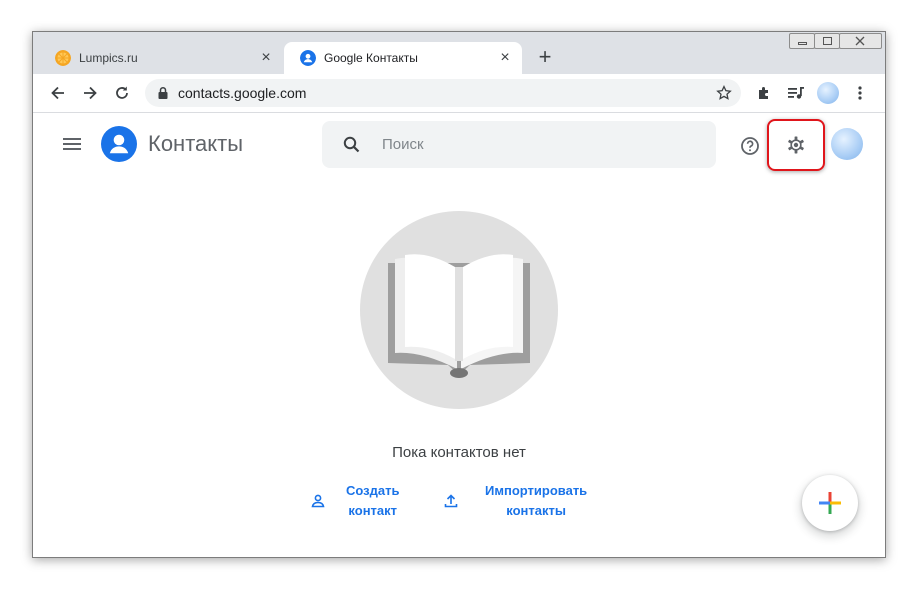  I want to click on import-contacts-label-line2: контакты, so click(536, 510).